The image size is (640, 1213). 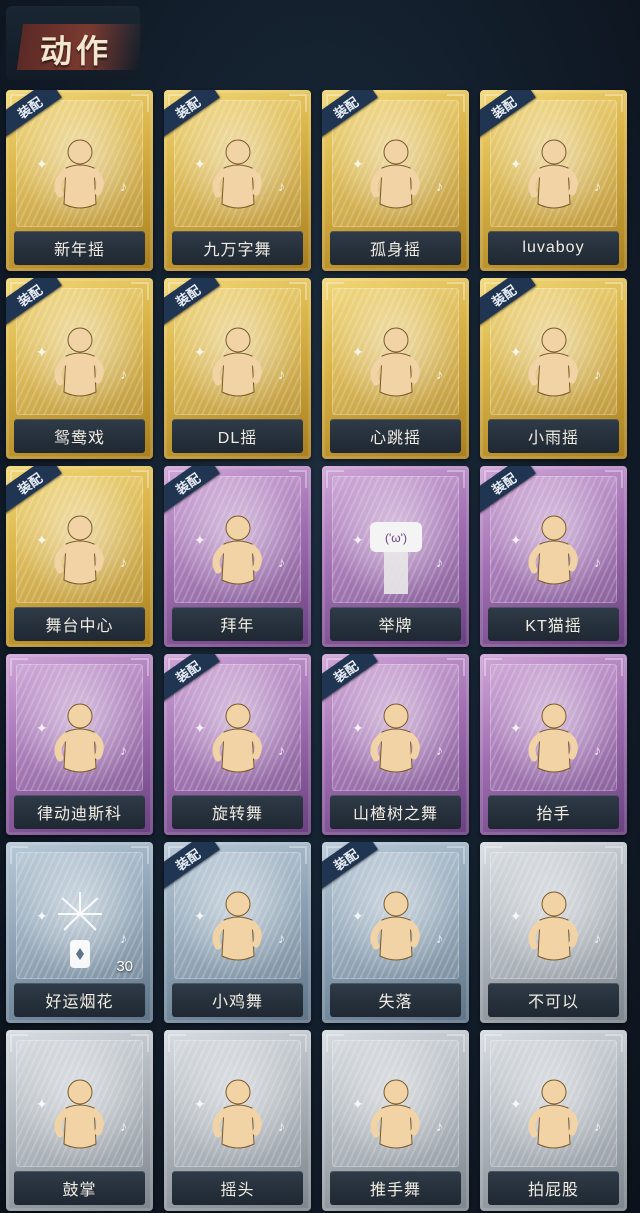 What do you see at coordinates (395, 1000) in the screenshot?
I see `emote-label: 失落` at bounding box center [395, 1000].